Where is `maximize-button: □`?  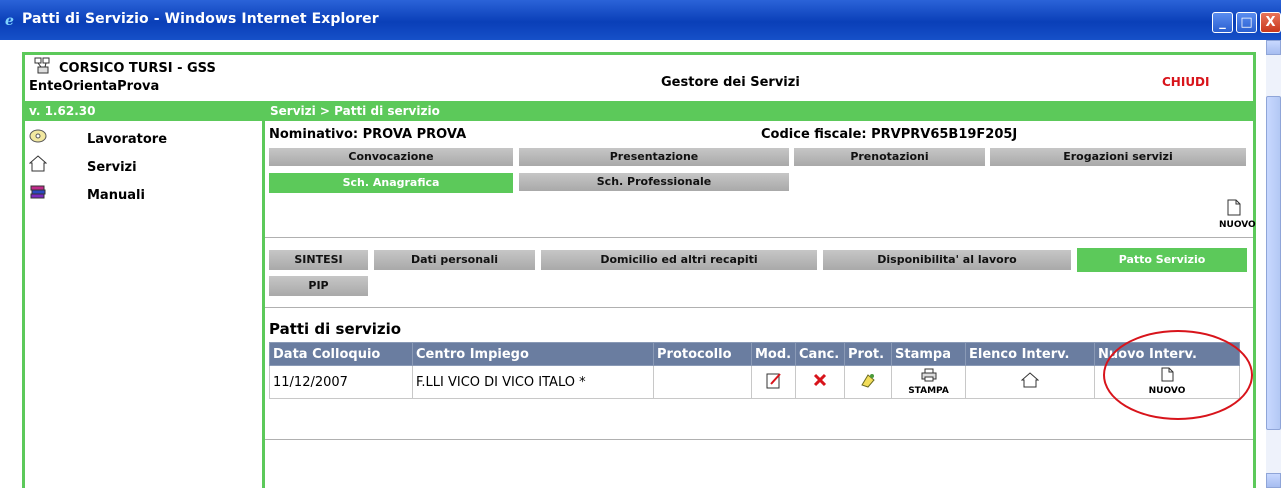
maximize-button: □ is located at coordinates (1246, 22).